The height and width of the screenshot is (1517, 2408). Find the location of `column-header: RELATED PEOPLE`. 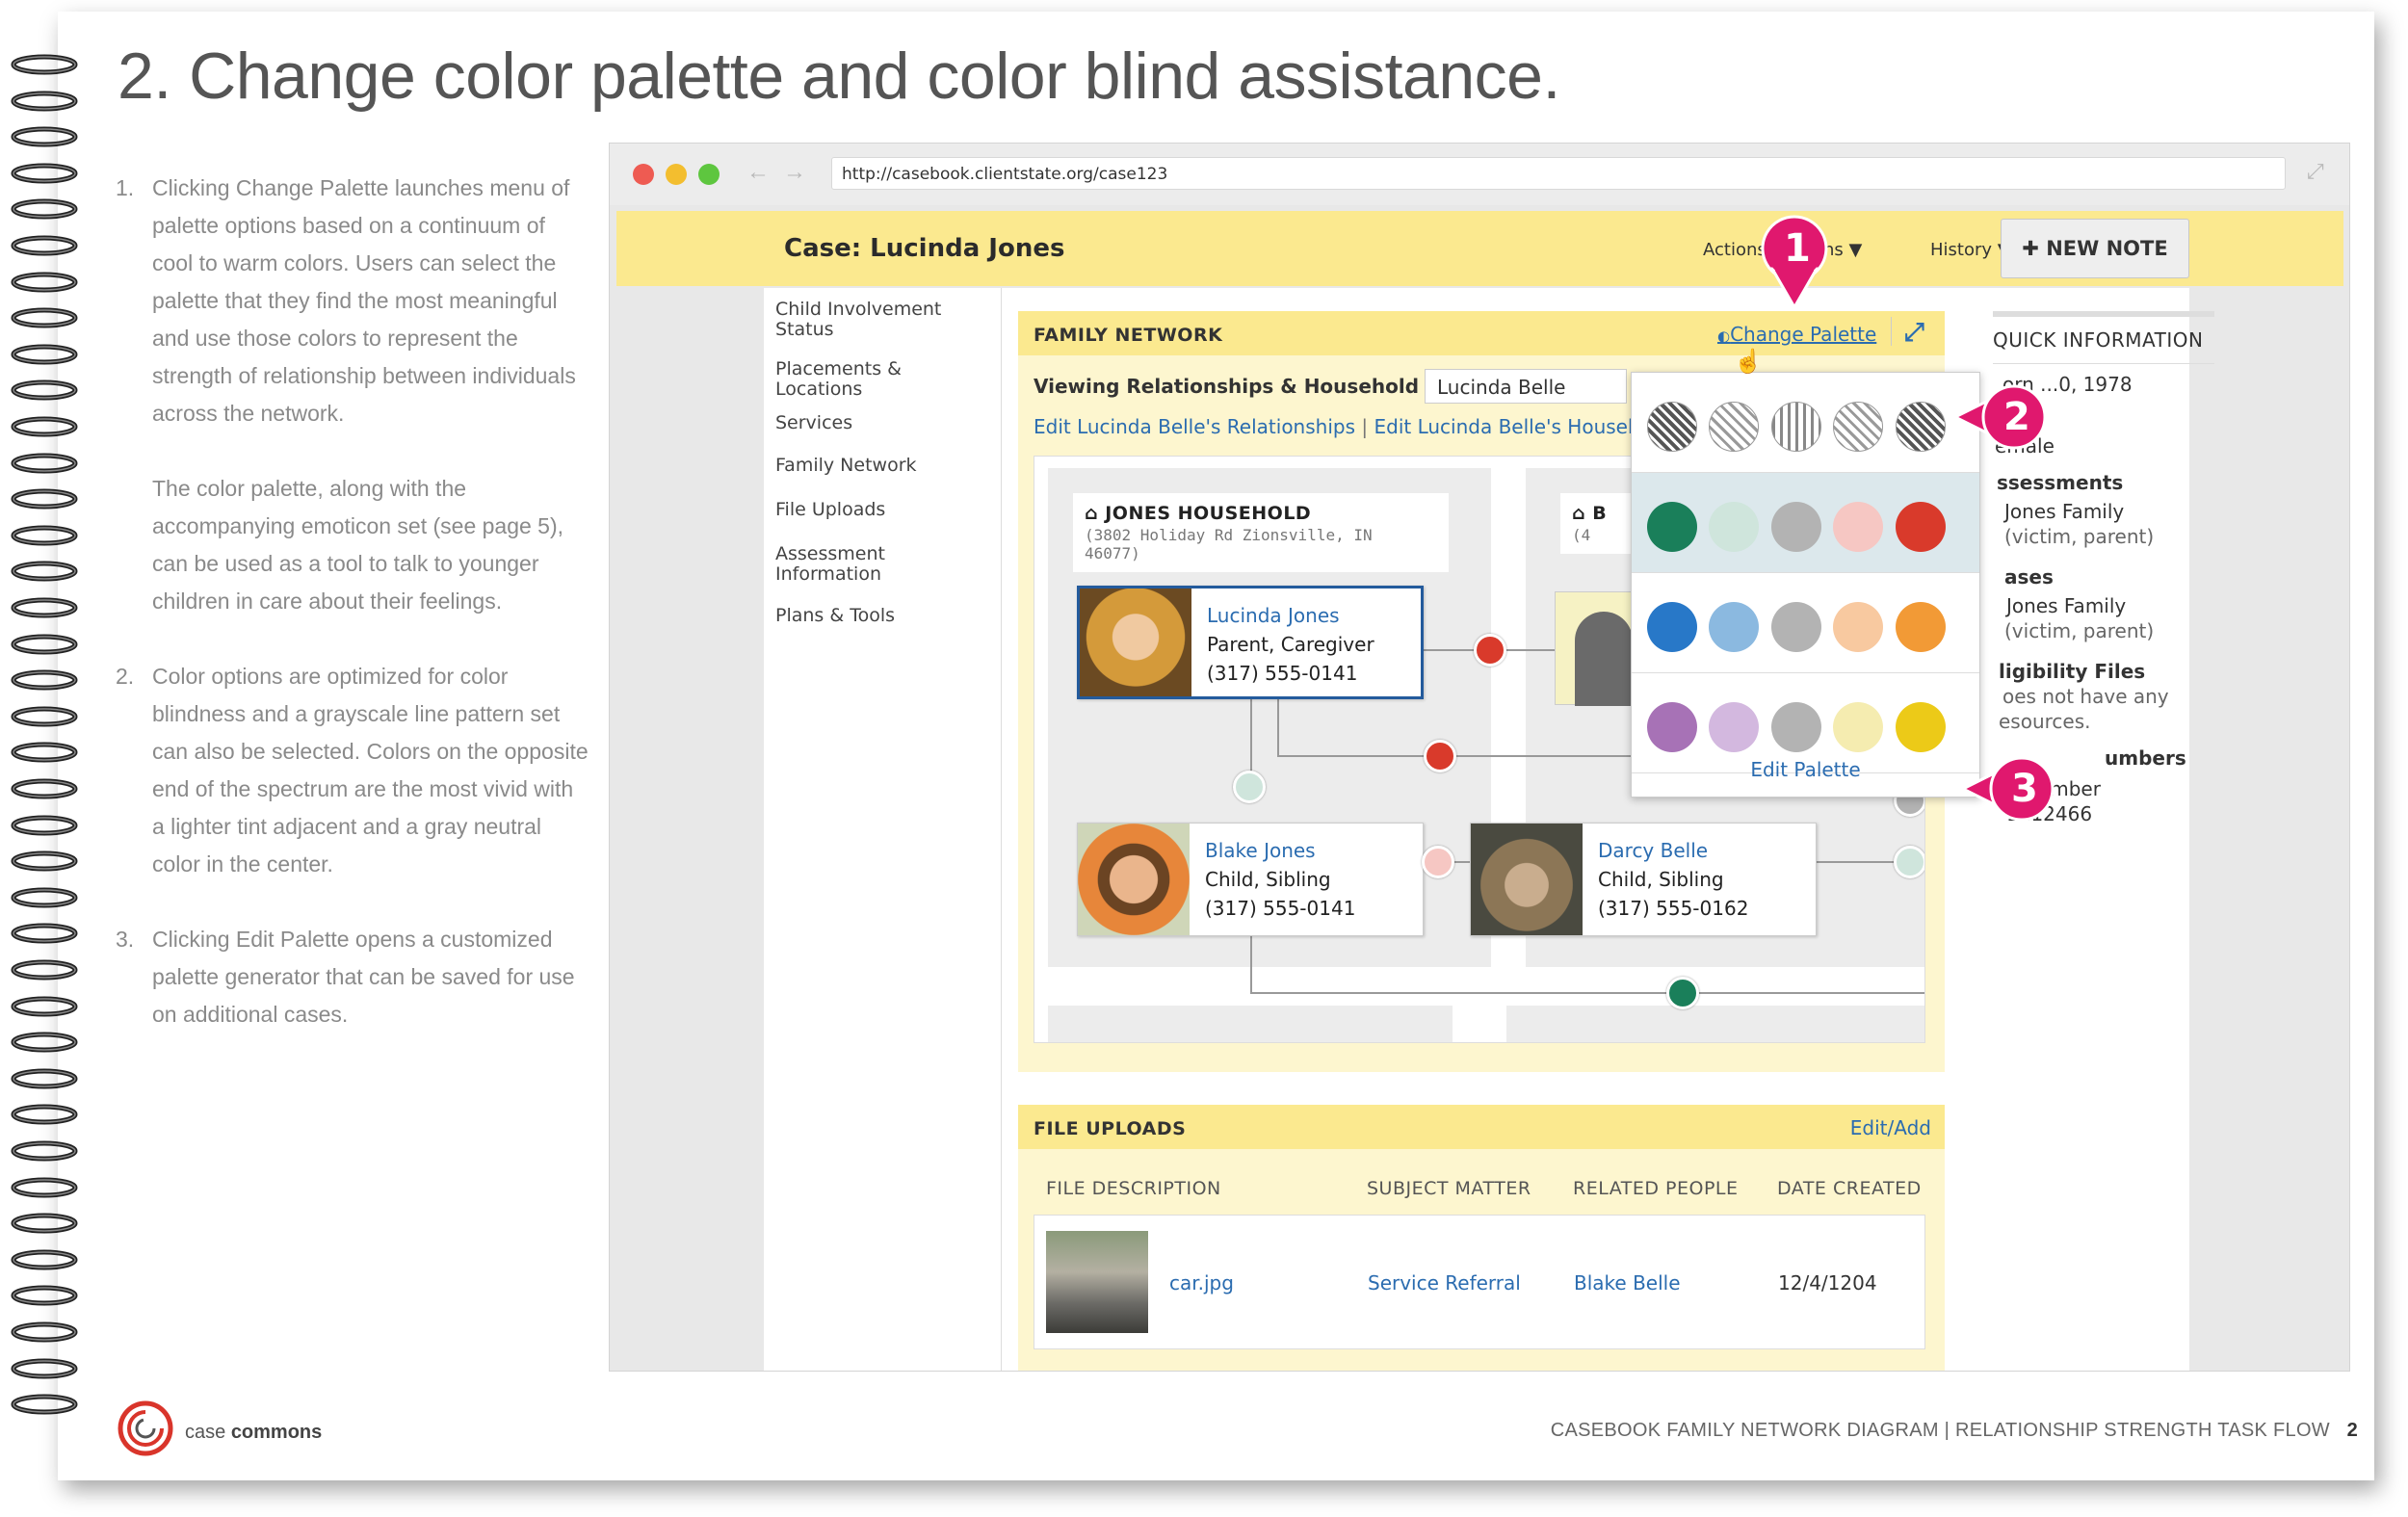

column-header: RELATED PEOPLE is located at coordinates (1656, 1188).